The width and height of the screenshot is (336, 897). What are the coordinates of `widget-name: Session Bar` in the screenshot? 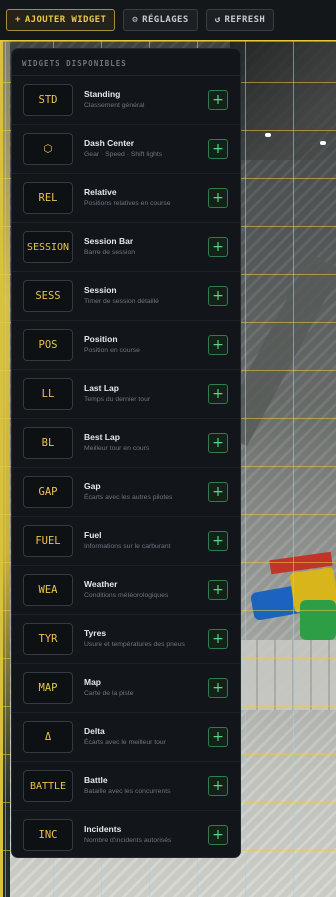 It's located at (109, 241).